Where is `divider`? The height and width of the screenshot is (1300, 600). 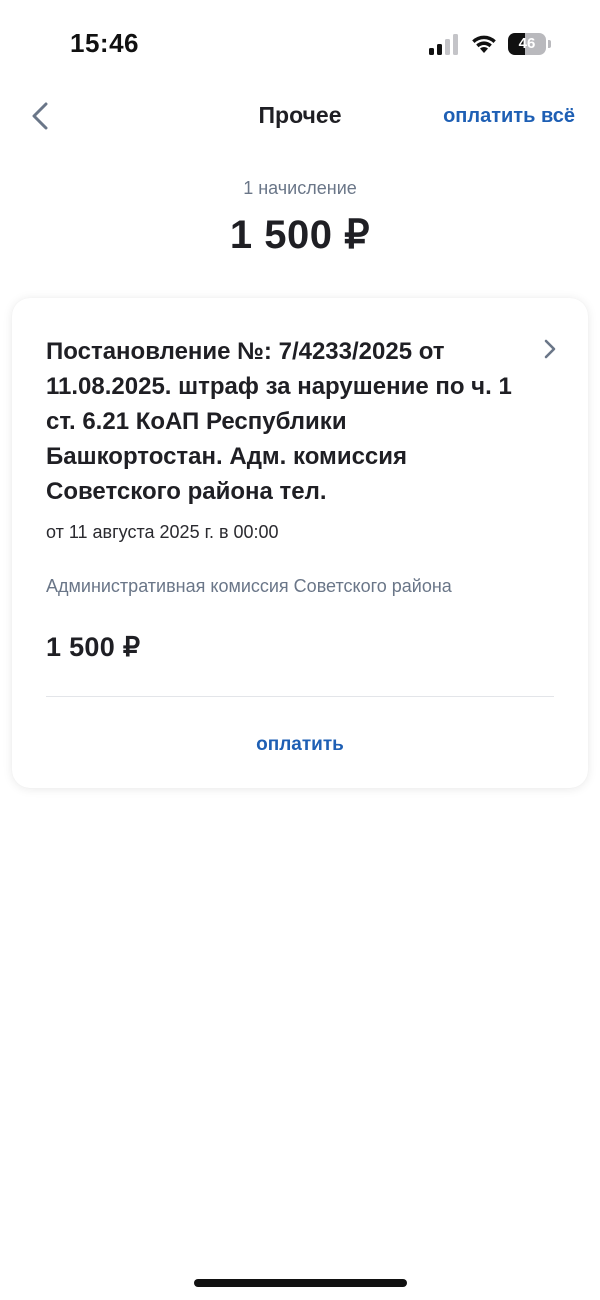 divider is located at coordinates (300, 696).